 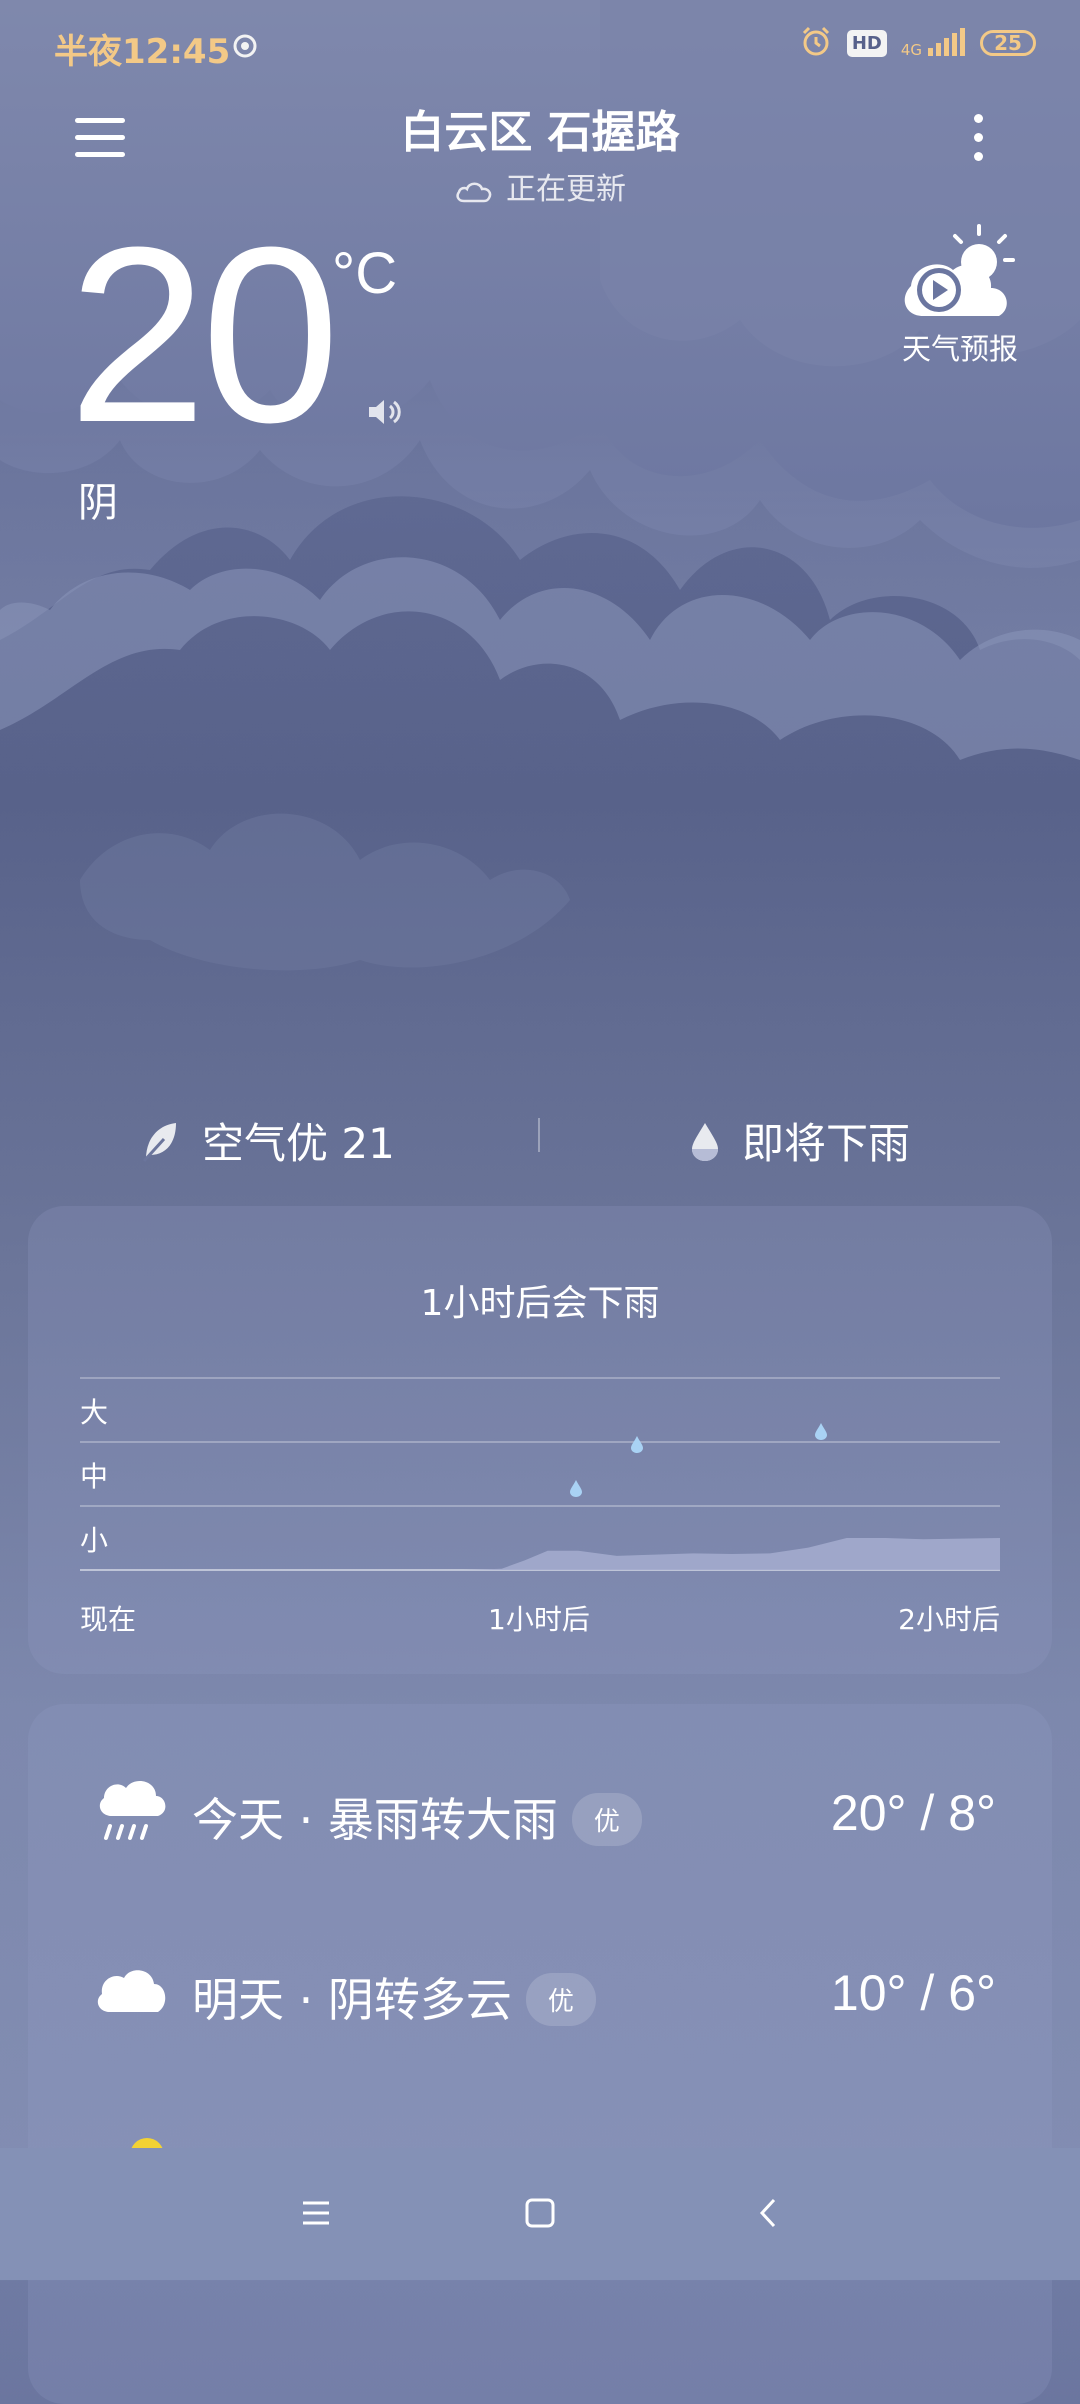 What do you see at coordinates (94, 1476) in the screenshot?
I see `level-label-medium: 中` at bounding box center [94, 1476].